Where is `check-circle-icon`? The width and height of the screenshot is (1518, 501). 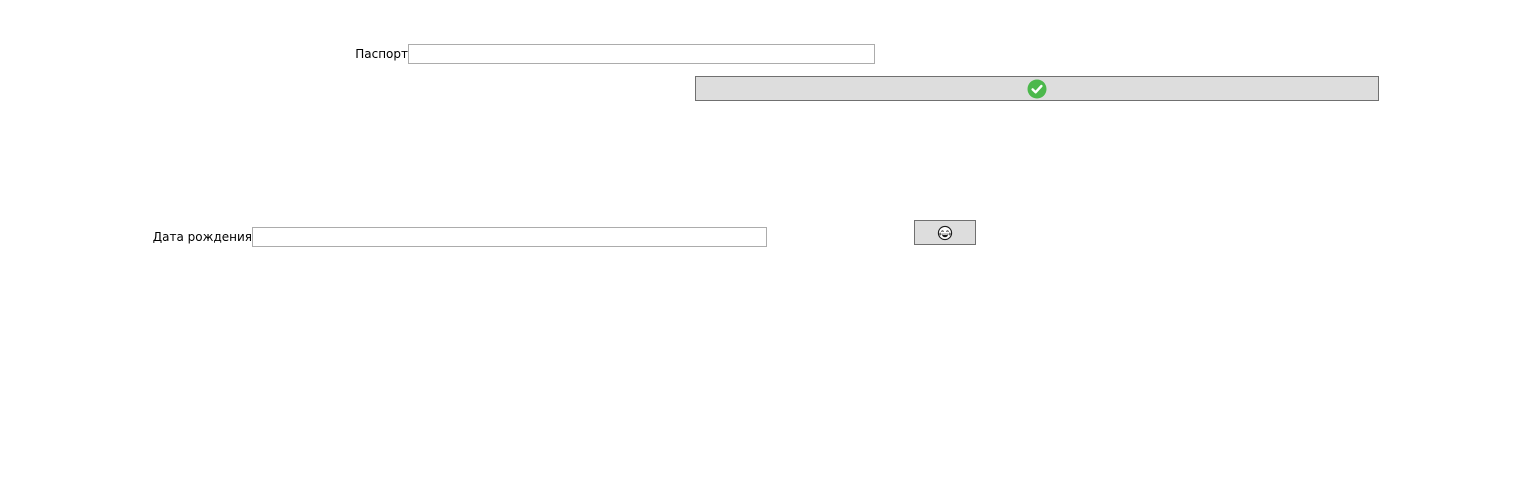
check-circle-icon is located at coordinates (1037, 89).